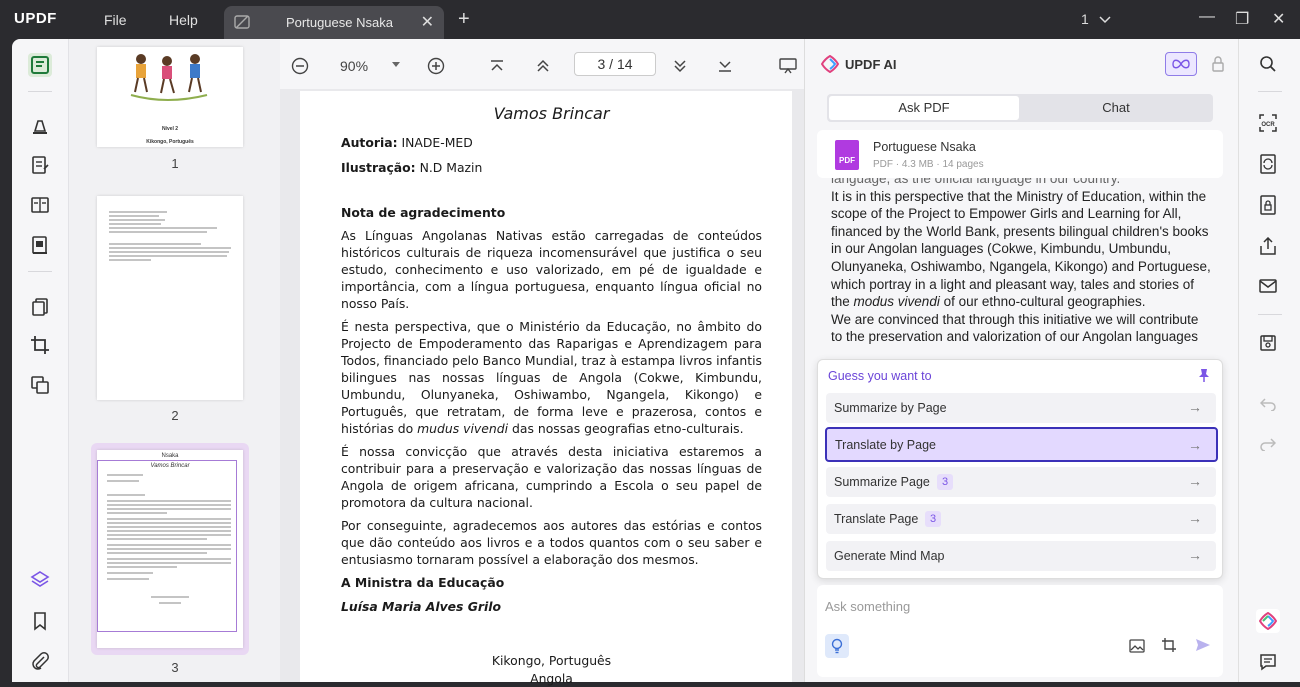  I want to click on bookmark-icon, so click(40, 621).